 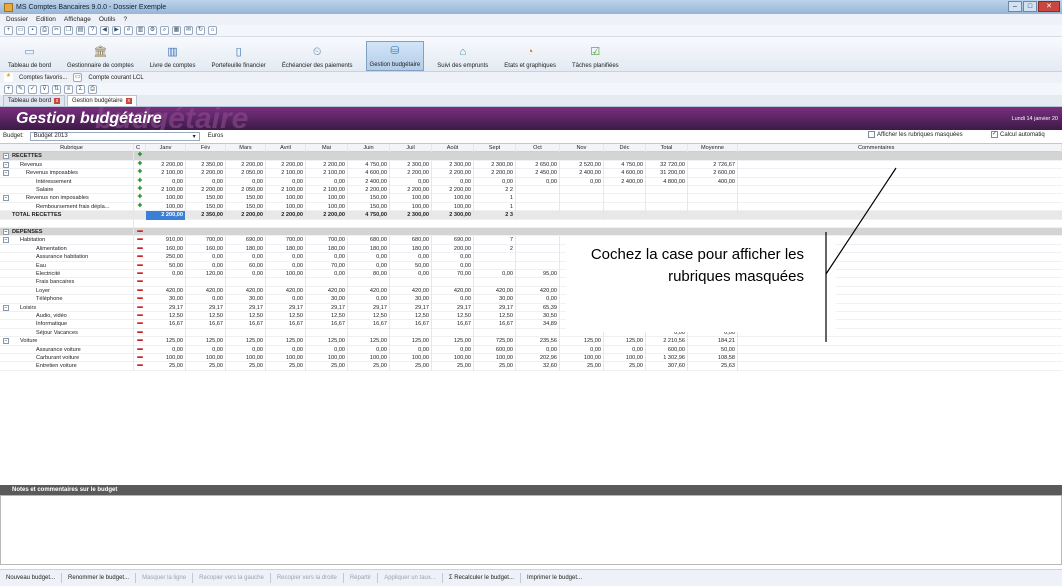 What do you see at coordinates (369, 148) in the screenshot?
I see `column-header: Juin` at bounding box center [369, 148].